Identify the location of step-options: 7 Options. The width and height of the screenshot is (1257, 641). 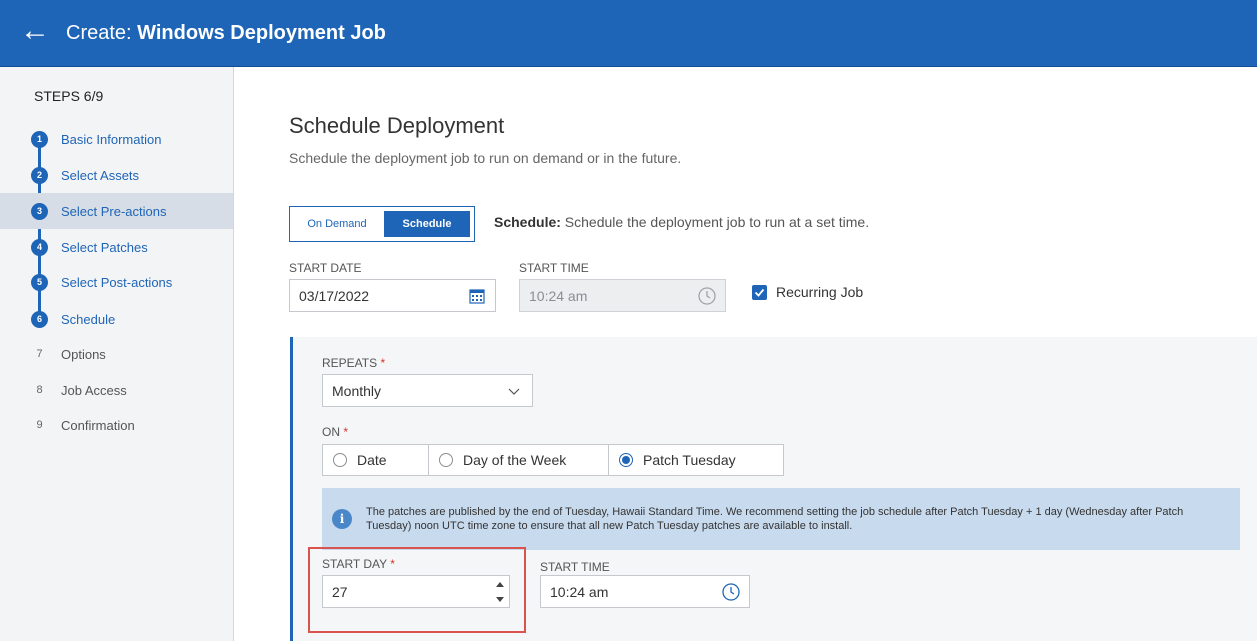
(116, 354).